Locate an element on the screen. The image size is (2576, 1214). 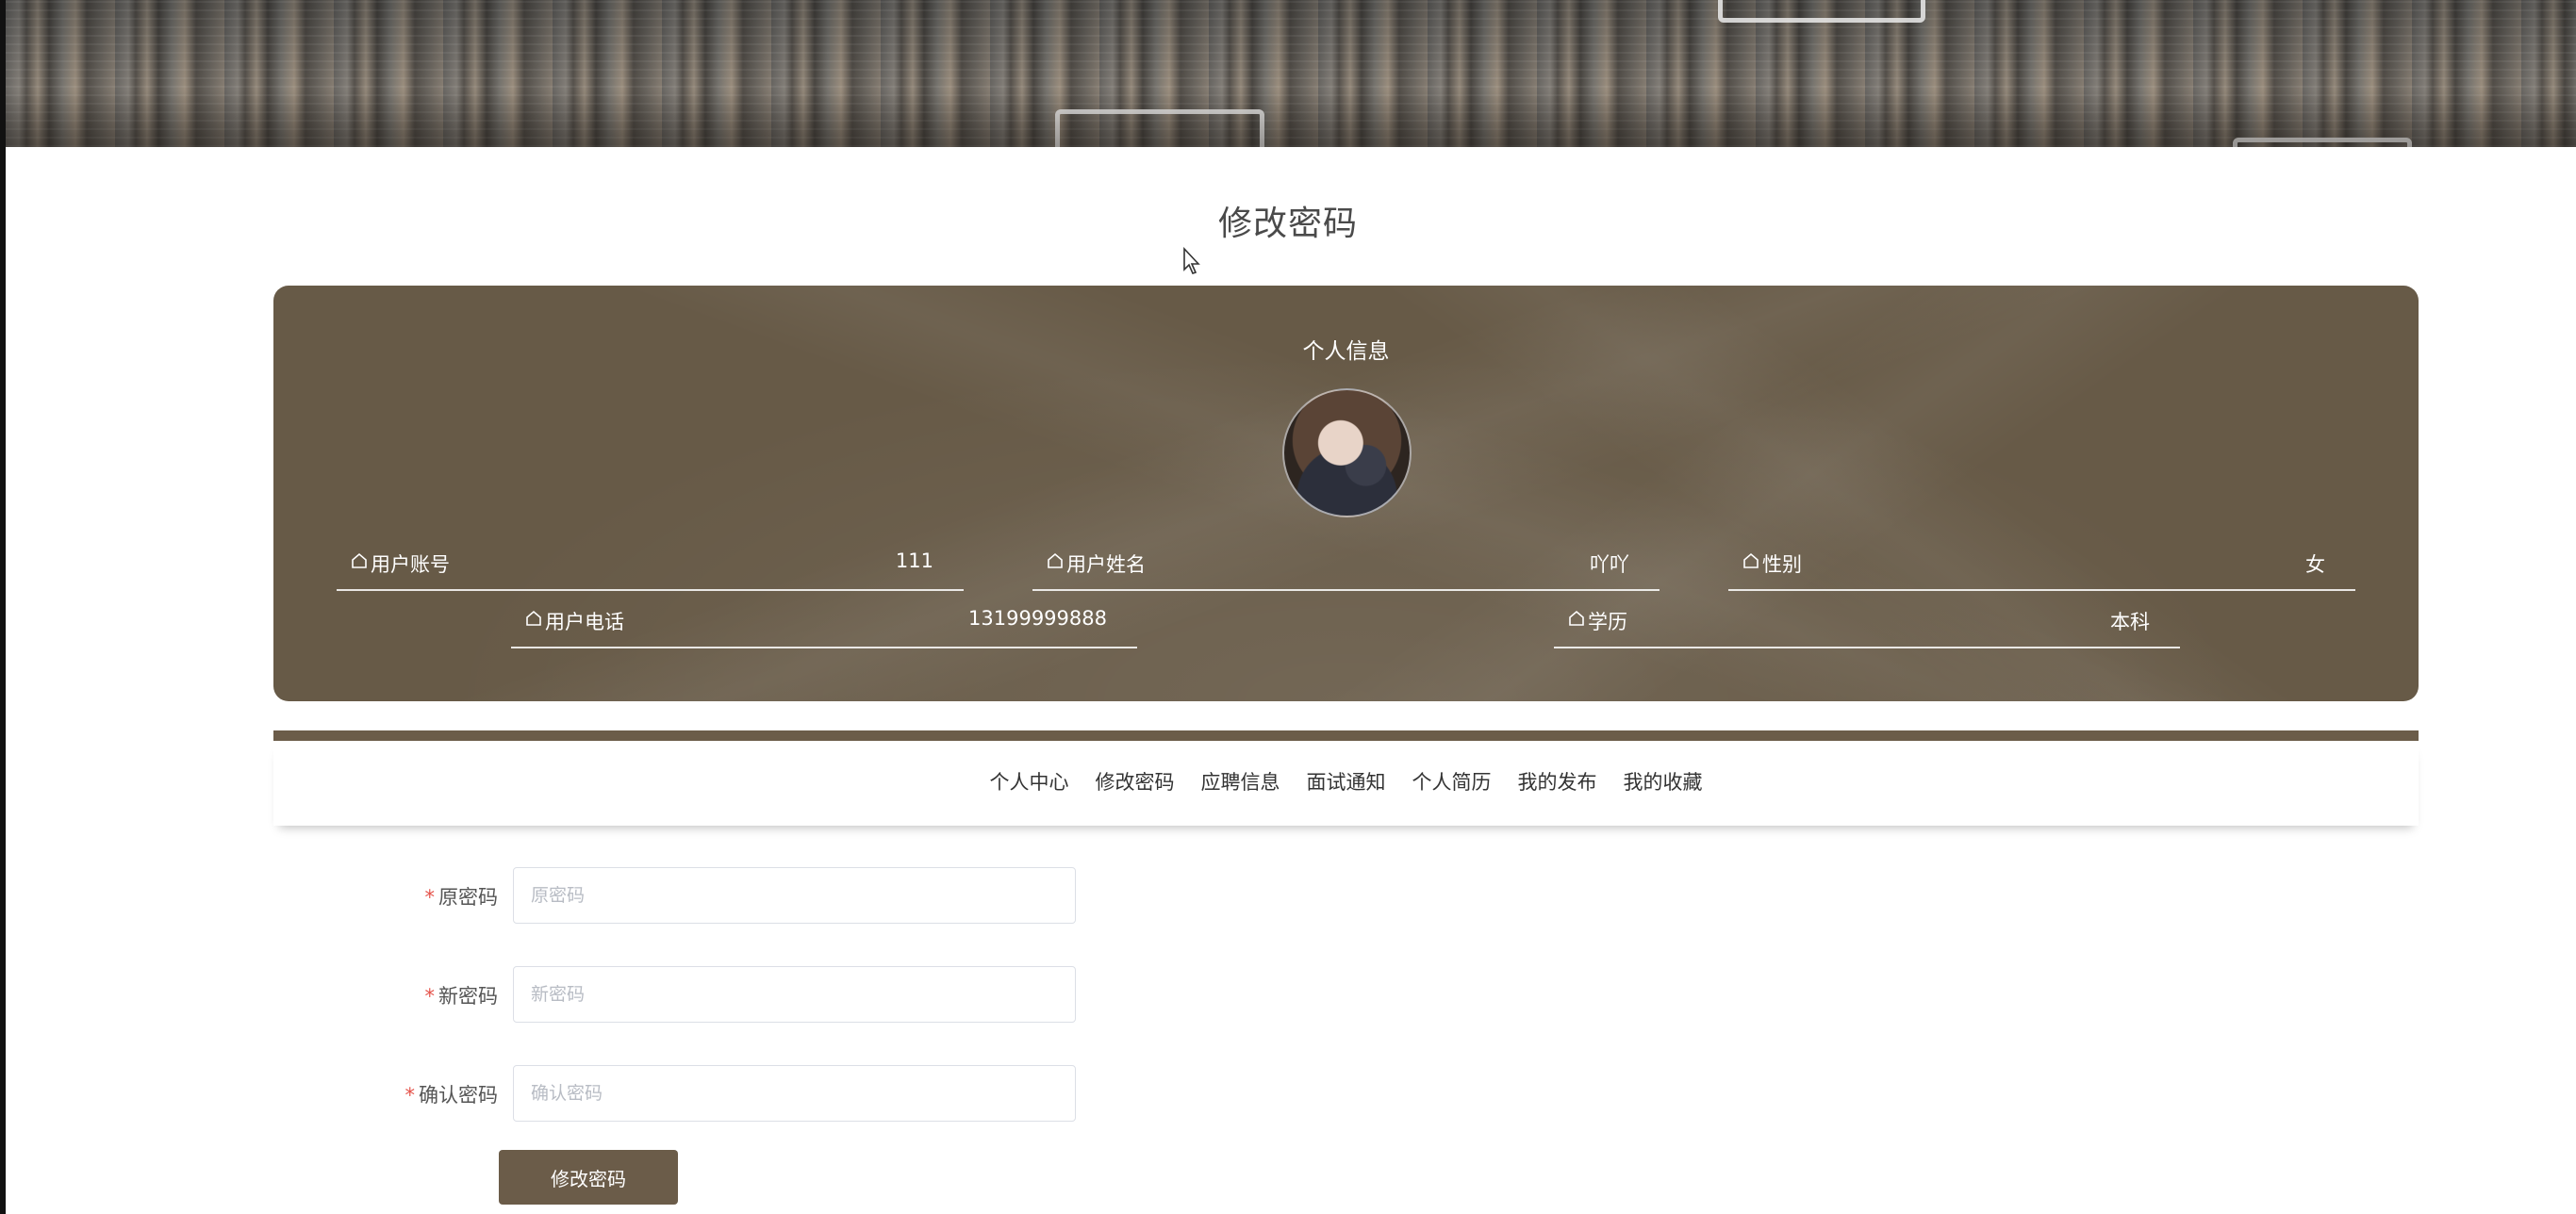
change-password-button: 修改密码 is located at coordinates (588, 1178).